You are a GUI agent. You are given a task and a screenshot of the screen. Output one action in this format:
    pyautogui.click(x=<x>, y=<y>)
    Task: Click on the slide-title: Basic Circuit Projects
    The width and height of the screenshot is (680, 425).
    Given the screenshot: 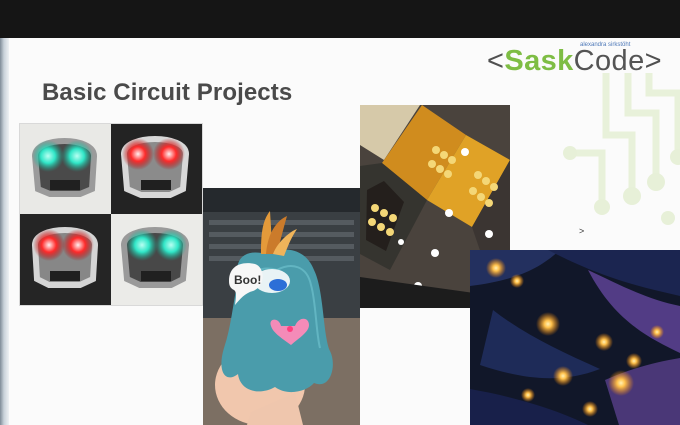 What is the action you would take?
    pyautogui.click(x=167, y=92)
    